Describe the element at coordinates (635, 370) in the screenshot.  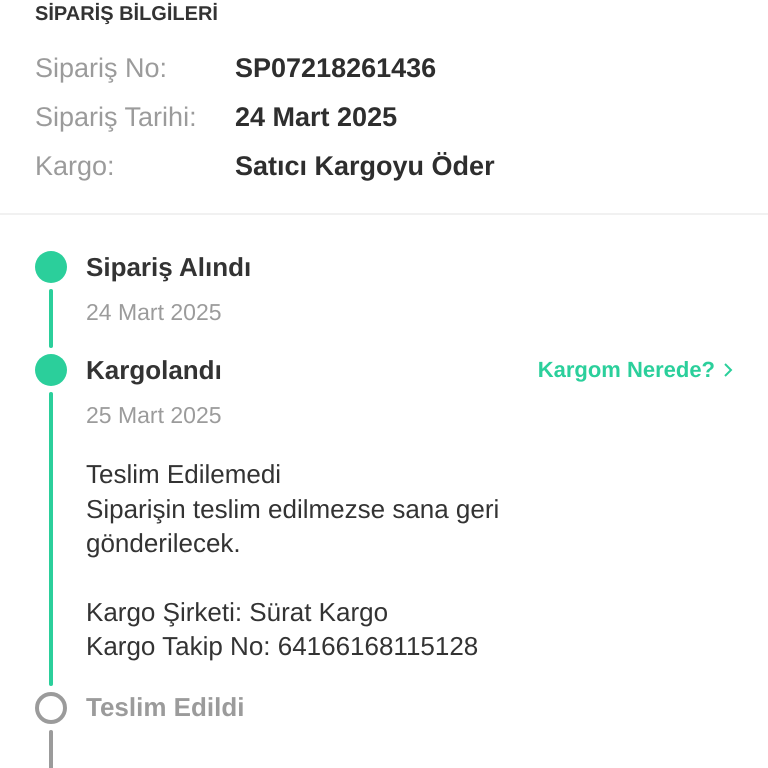
I see `track-shipment-link: Kargom Nerede?` at that location.